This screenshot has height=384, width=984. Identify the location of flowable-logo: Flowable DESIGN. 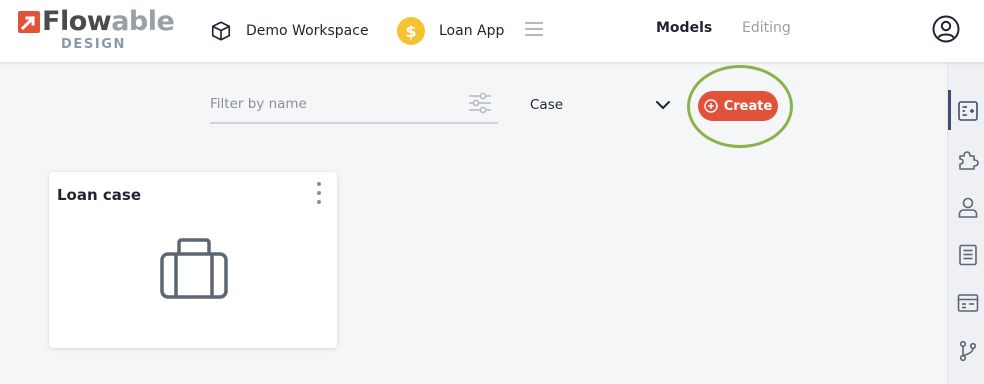
(96, 30).